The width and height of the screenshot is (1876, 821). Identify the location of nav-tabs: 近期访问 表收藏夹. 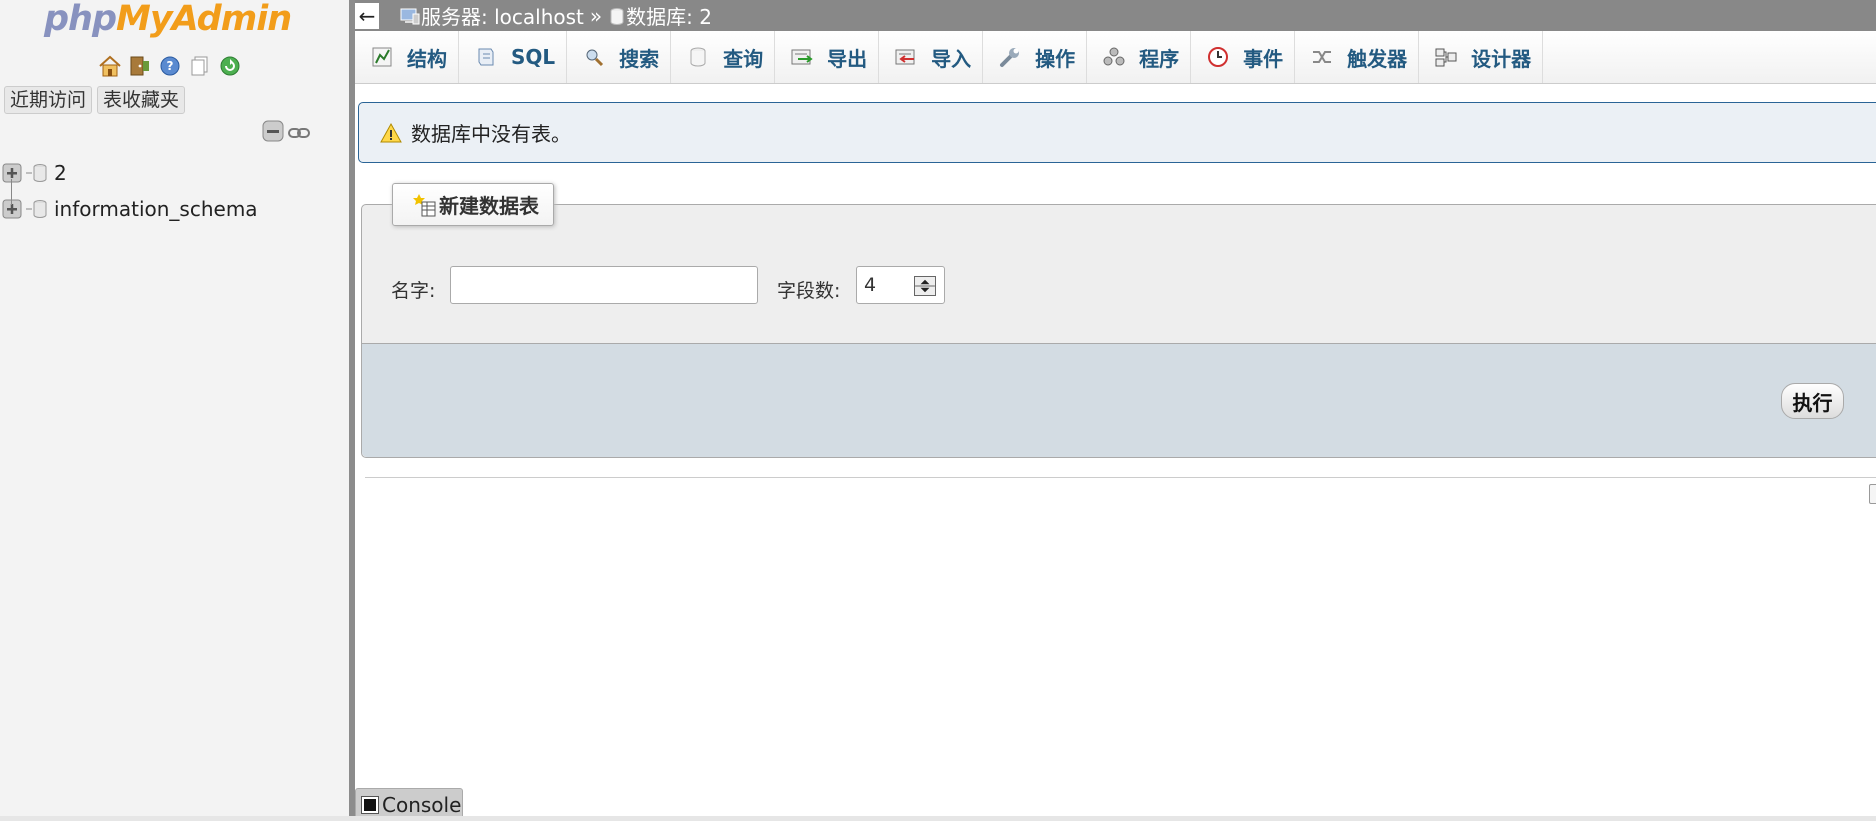
(95, 100).